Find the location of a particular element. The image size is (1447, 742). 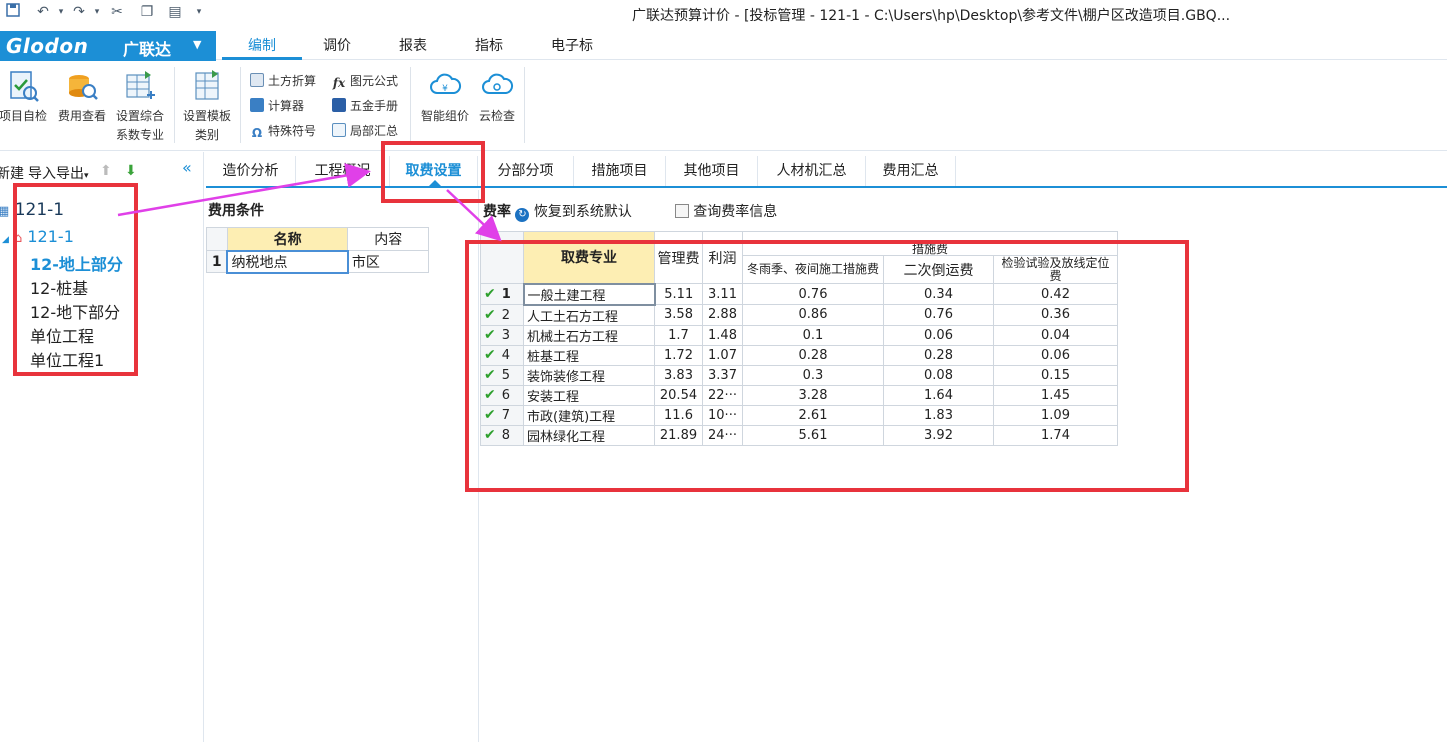

arrow-tab-to-rates is located at coordinates (474, 215).